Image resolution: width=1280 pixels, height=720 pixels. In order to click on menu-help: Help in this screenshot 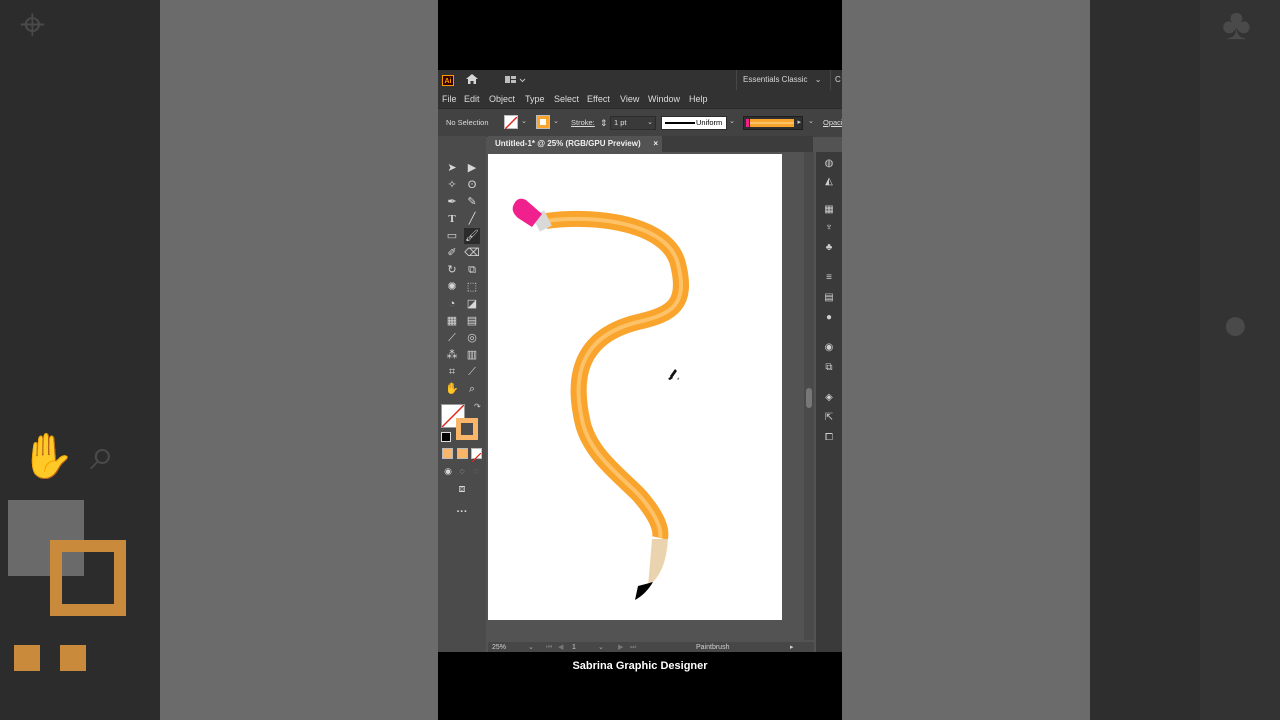, I will do `click(698, 99)`.